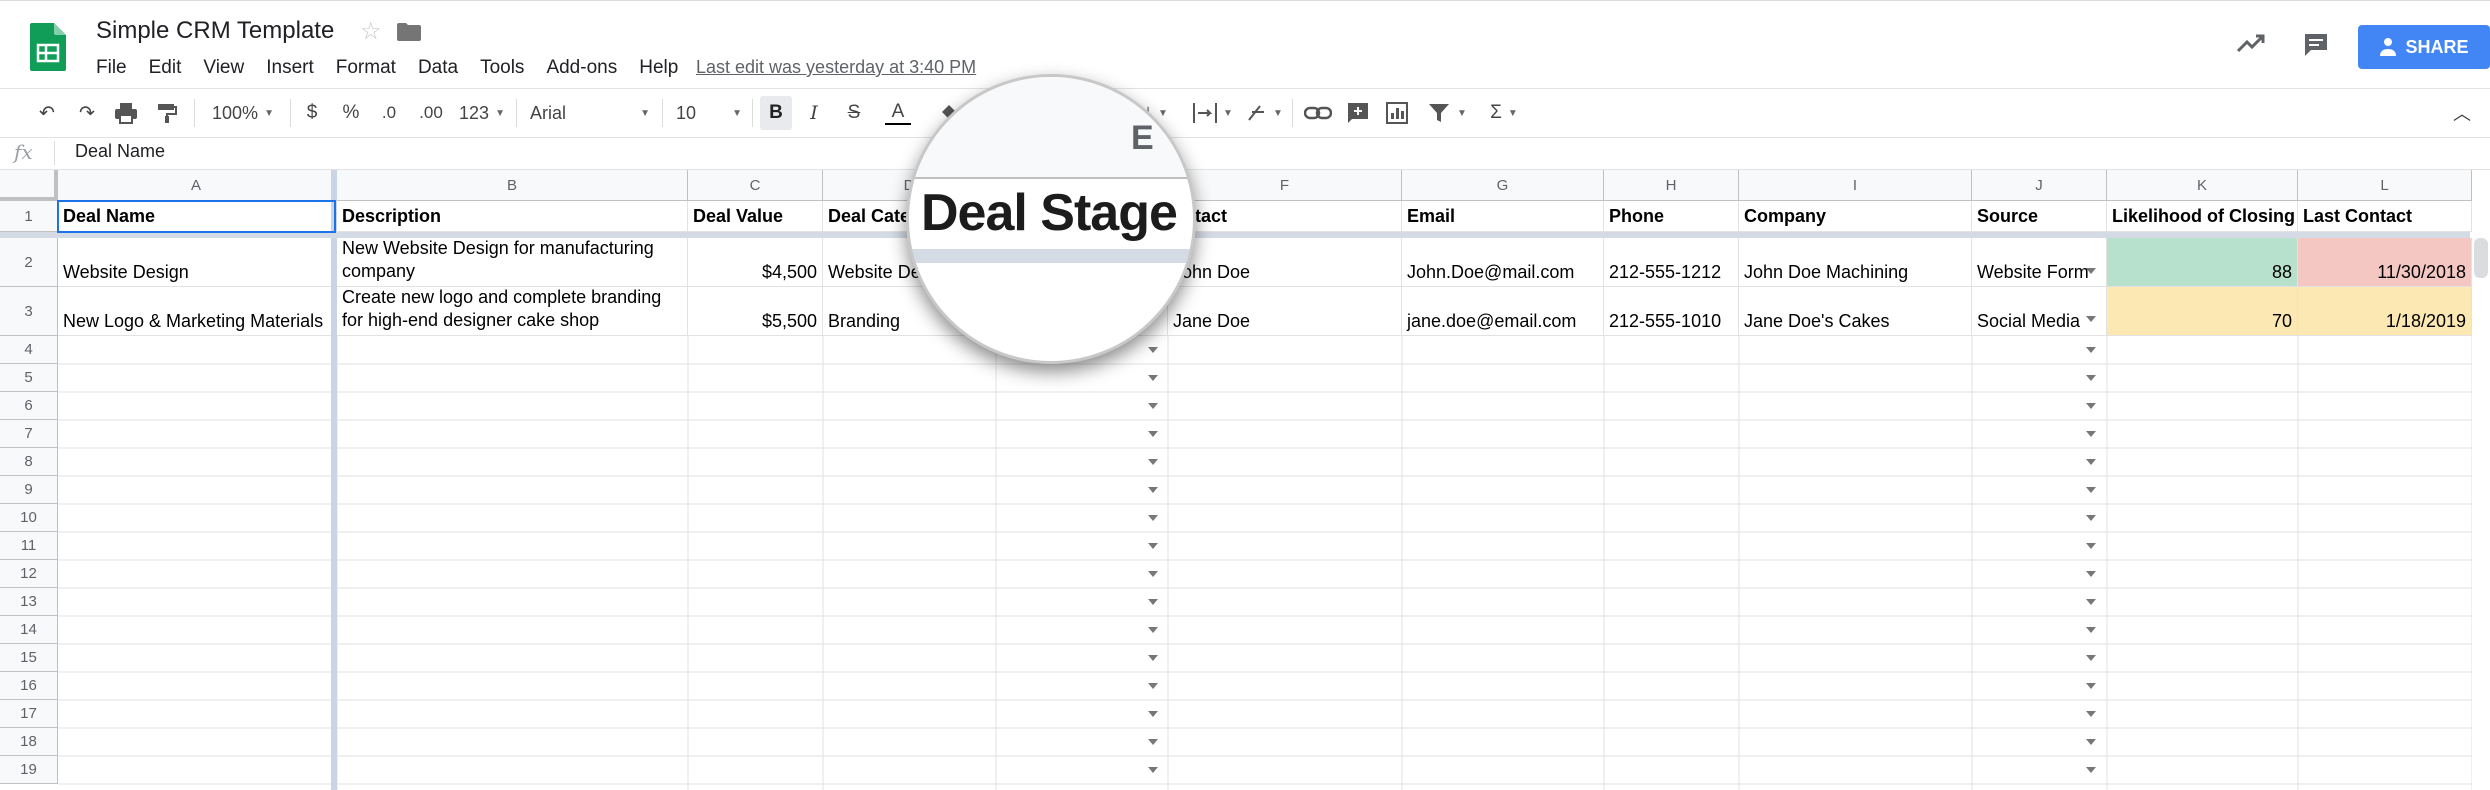 The image size is (2490, 790). Describe the element at coordinates (2424, 47) in the screenshot. I see `share-button: SHARE` at that location.